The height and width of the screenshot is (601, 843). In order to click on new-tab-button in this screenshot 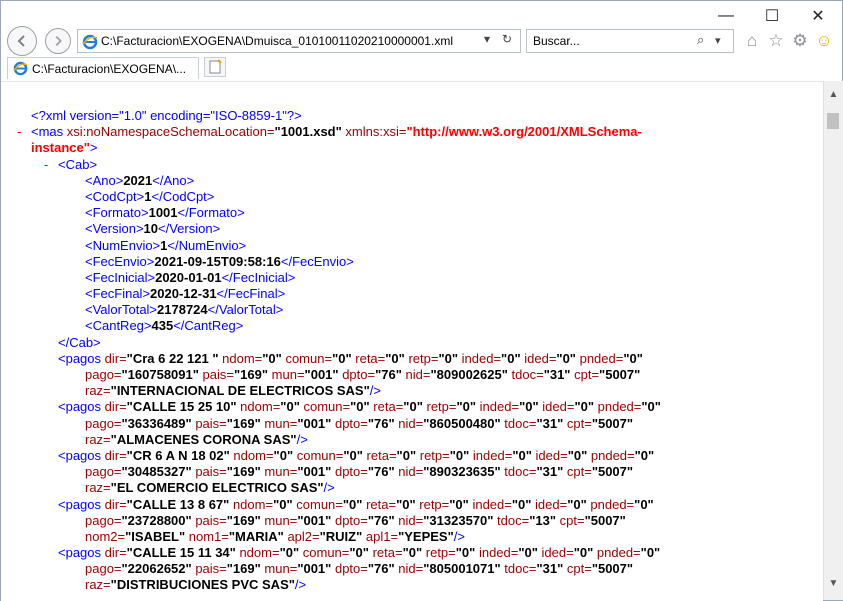, I will do `click(215, 67)`.